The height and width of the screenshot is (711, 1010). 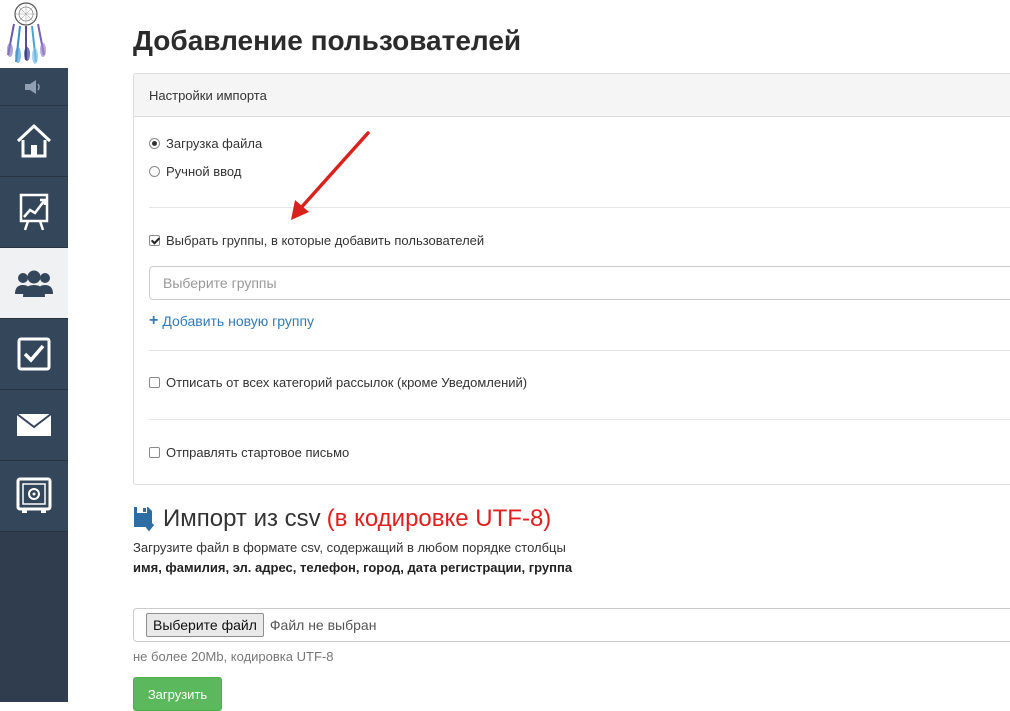 What do you see at coordinates (177, 694) in the screenshot?
I see `upload-button: Загрузить` at bounding box center [177, 694].